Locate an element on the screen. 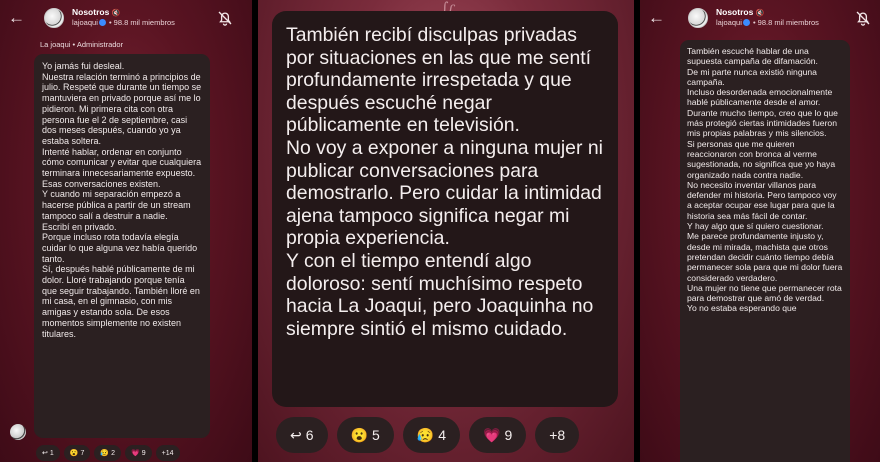  more-reactions-chip: +14 is located at coordinates (167, 453).